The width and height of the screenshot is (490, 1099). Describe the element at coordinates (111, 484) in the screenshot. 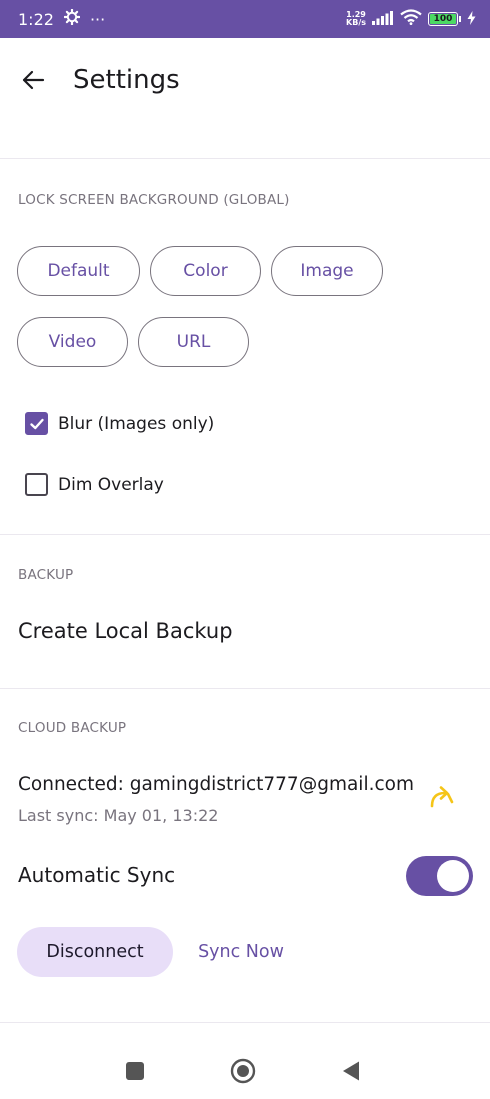

I see `dim-overlay-label: Dim Overlay` at that location.